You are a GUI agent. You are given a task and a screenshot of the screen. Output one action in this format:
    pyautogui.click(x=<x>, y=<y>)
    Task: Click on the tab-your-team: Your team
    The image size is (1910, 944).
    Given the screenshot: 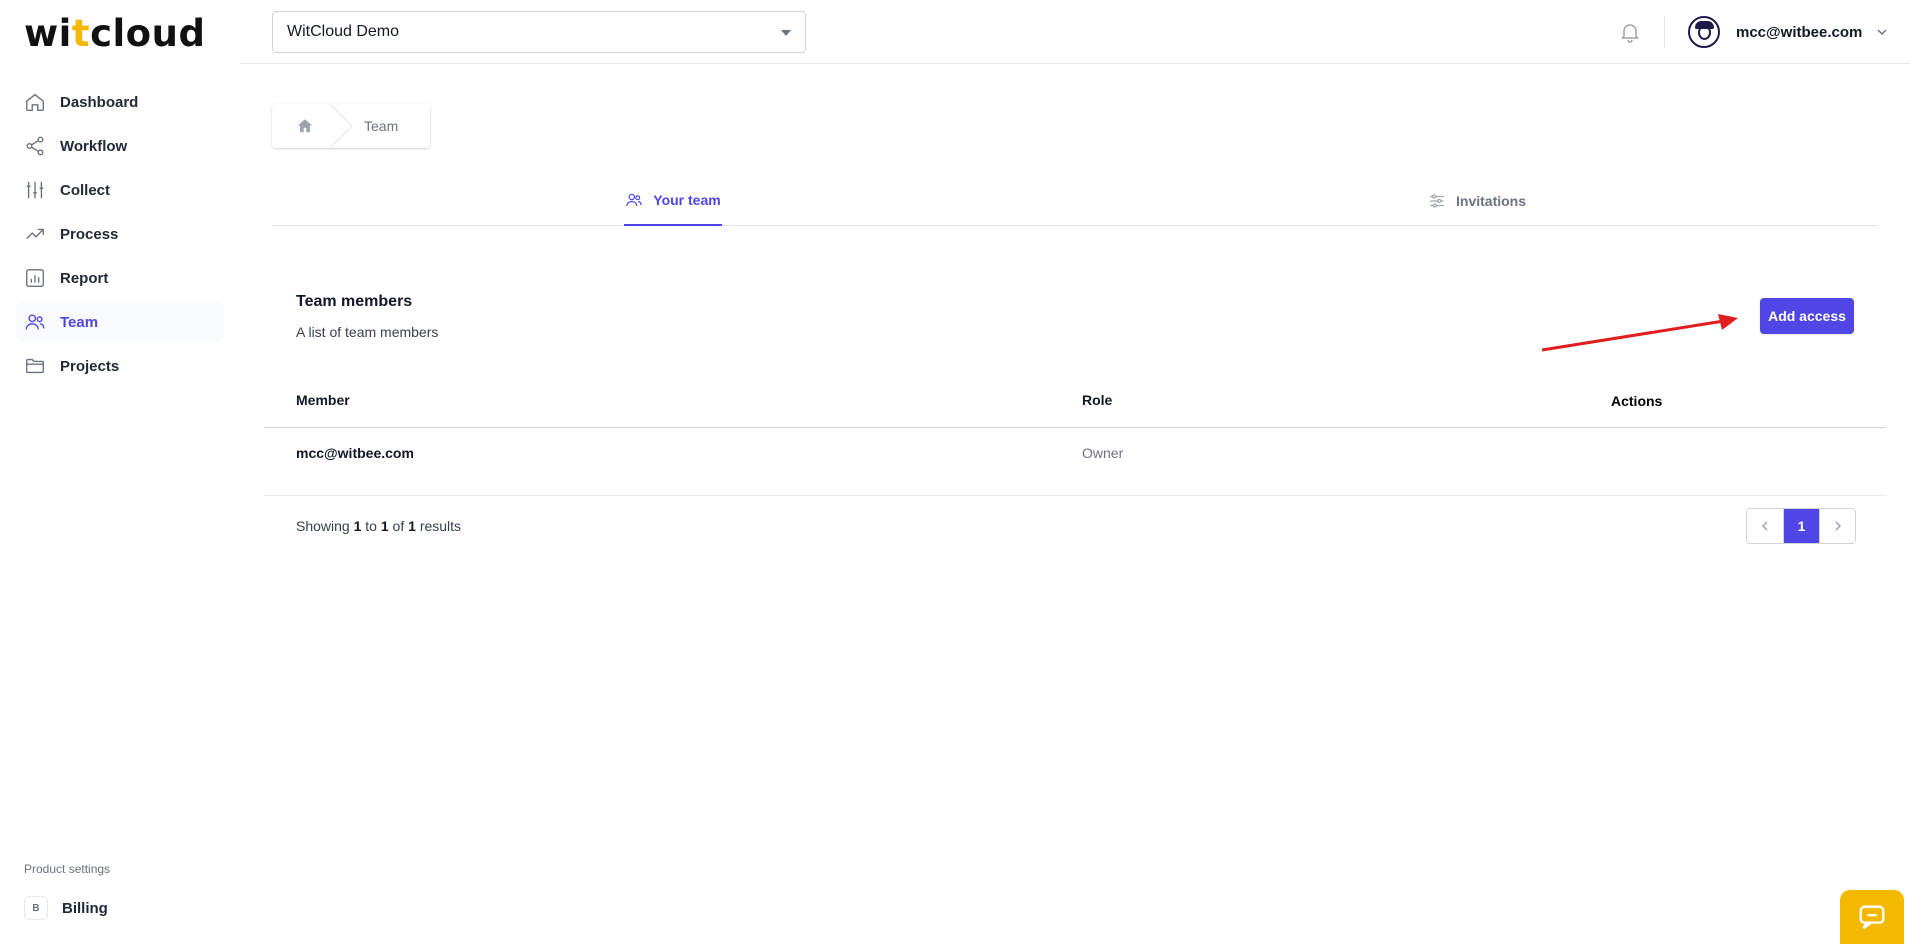 What is the action you would take?
    pyautogui.click(x=673, y=201)
    